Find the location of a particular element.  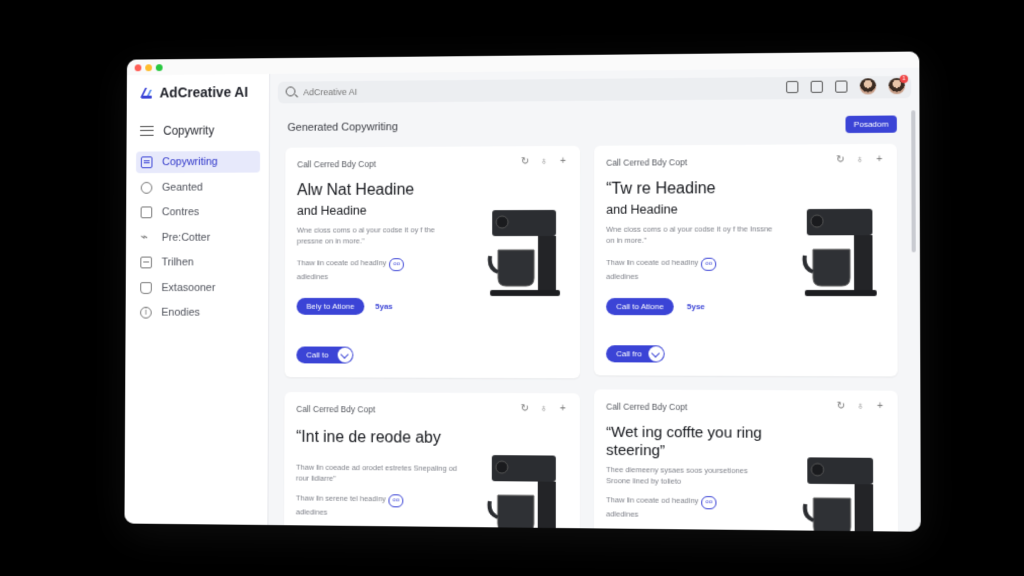

sidebar-item-label: Trilhen is located at coordinates (178, 263).